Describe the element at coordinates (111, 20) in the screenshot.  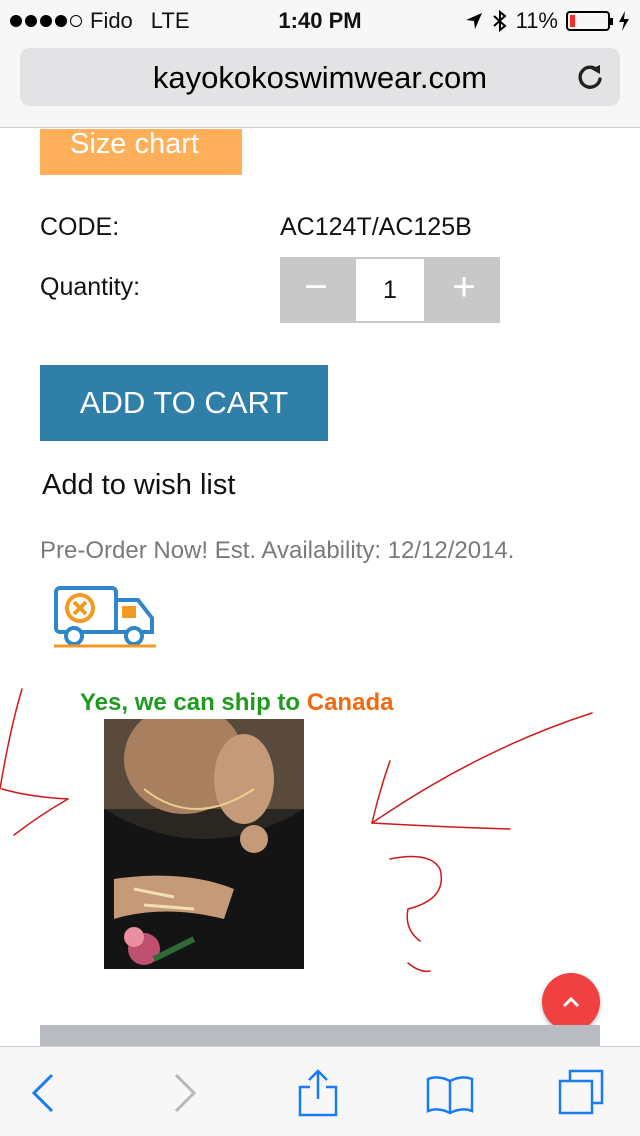
I see `carrier-name: Fido` at that location.